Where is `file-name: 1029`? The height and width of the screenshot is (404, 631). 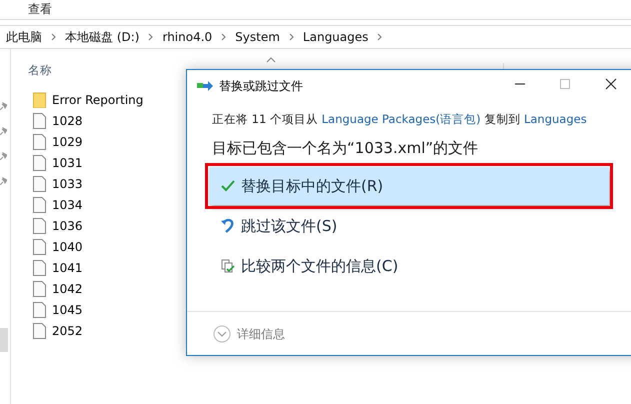 file-name: 1029 is located at coordinates (67, 141).